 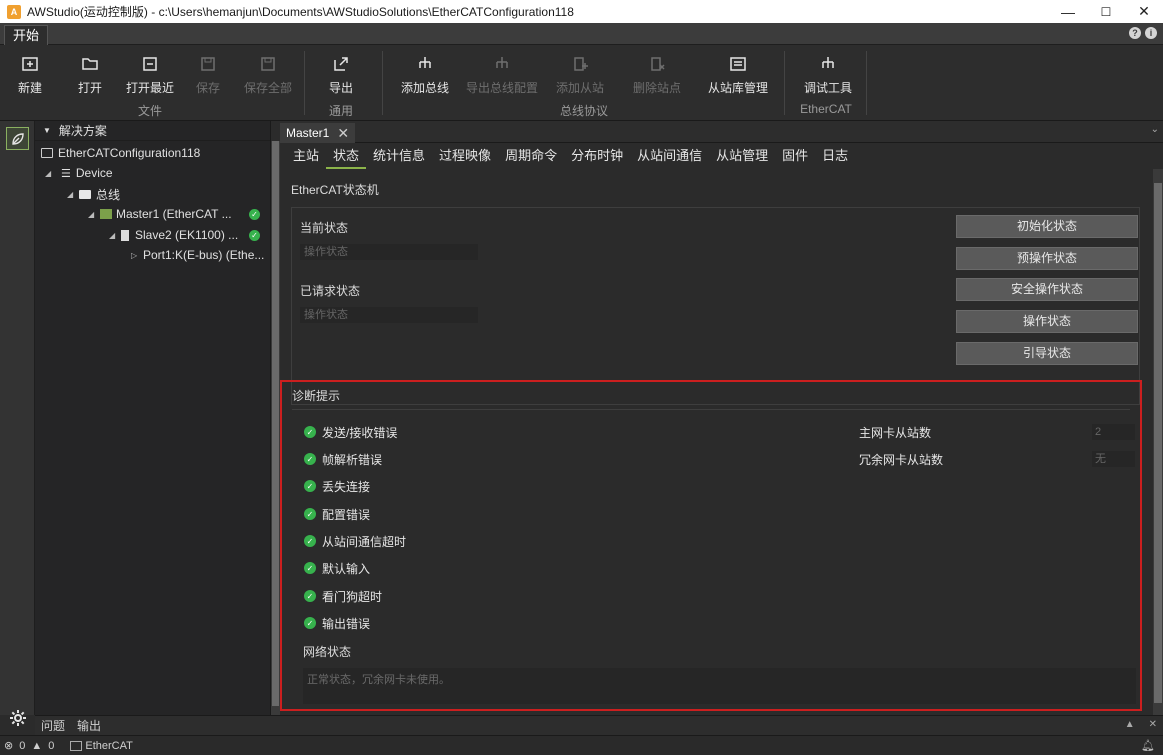 I want to click on leaf-icon, so click(x=17, y=138).